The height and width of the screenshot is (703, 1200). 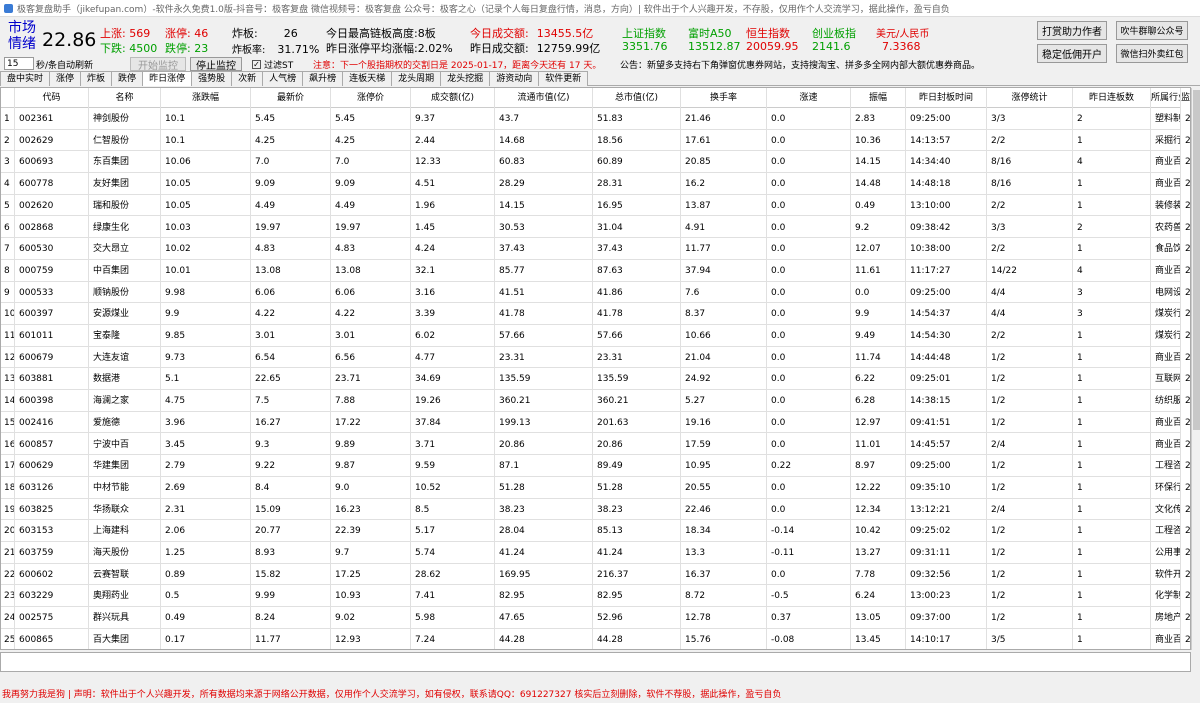 I want to click on cell-yday-seal-time: 09:25:02, so click(x=946, y=531).